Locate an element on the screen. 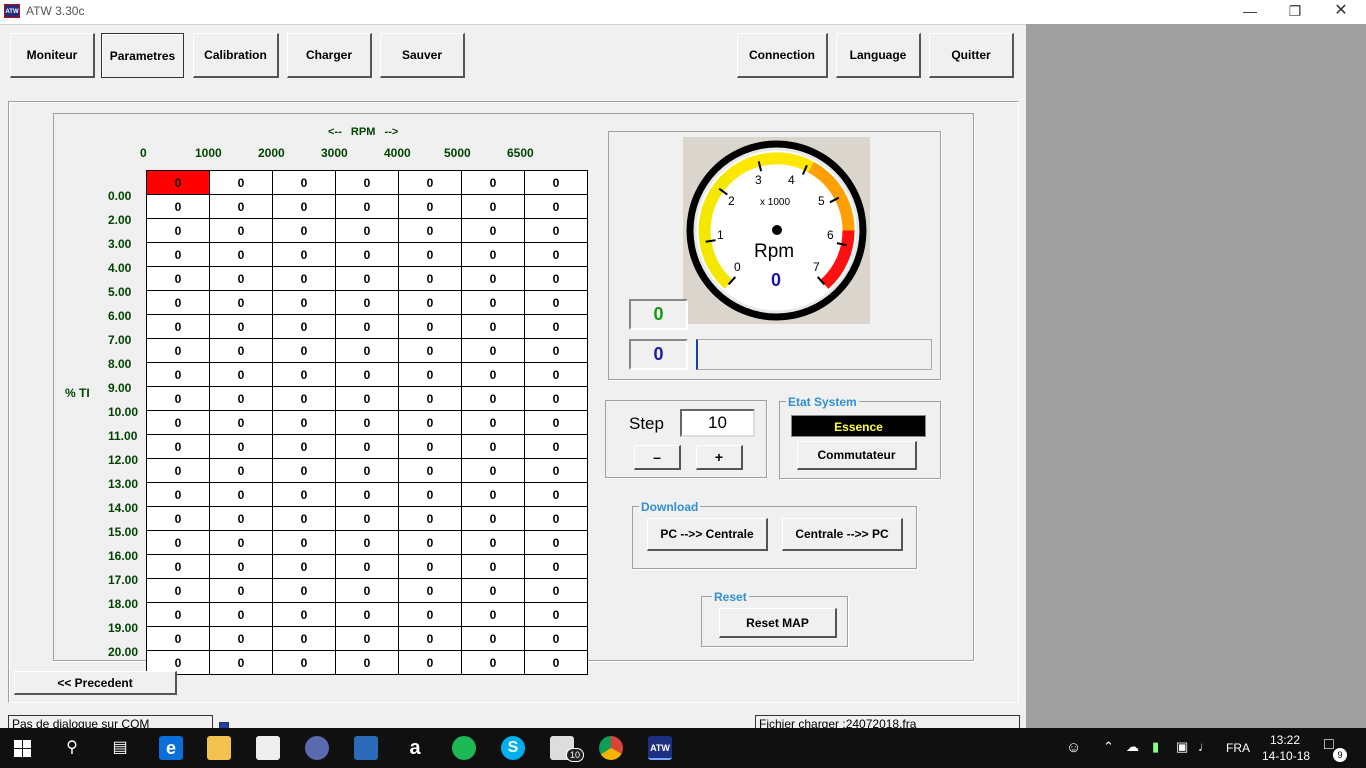 This screenshot has width=1366, height=768. step-plus-button: + is located at coordinates (719, 457).